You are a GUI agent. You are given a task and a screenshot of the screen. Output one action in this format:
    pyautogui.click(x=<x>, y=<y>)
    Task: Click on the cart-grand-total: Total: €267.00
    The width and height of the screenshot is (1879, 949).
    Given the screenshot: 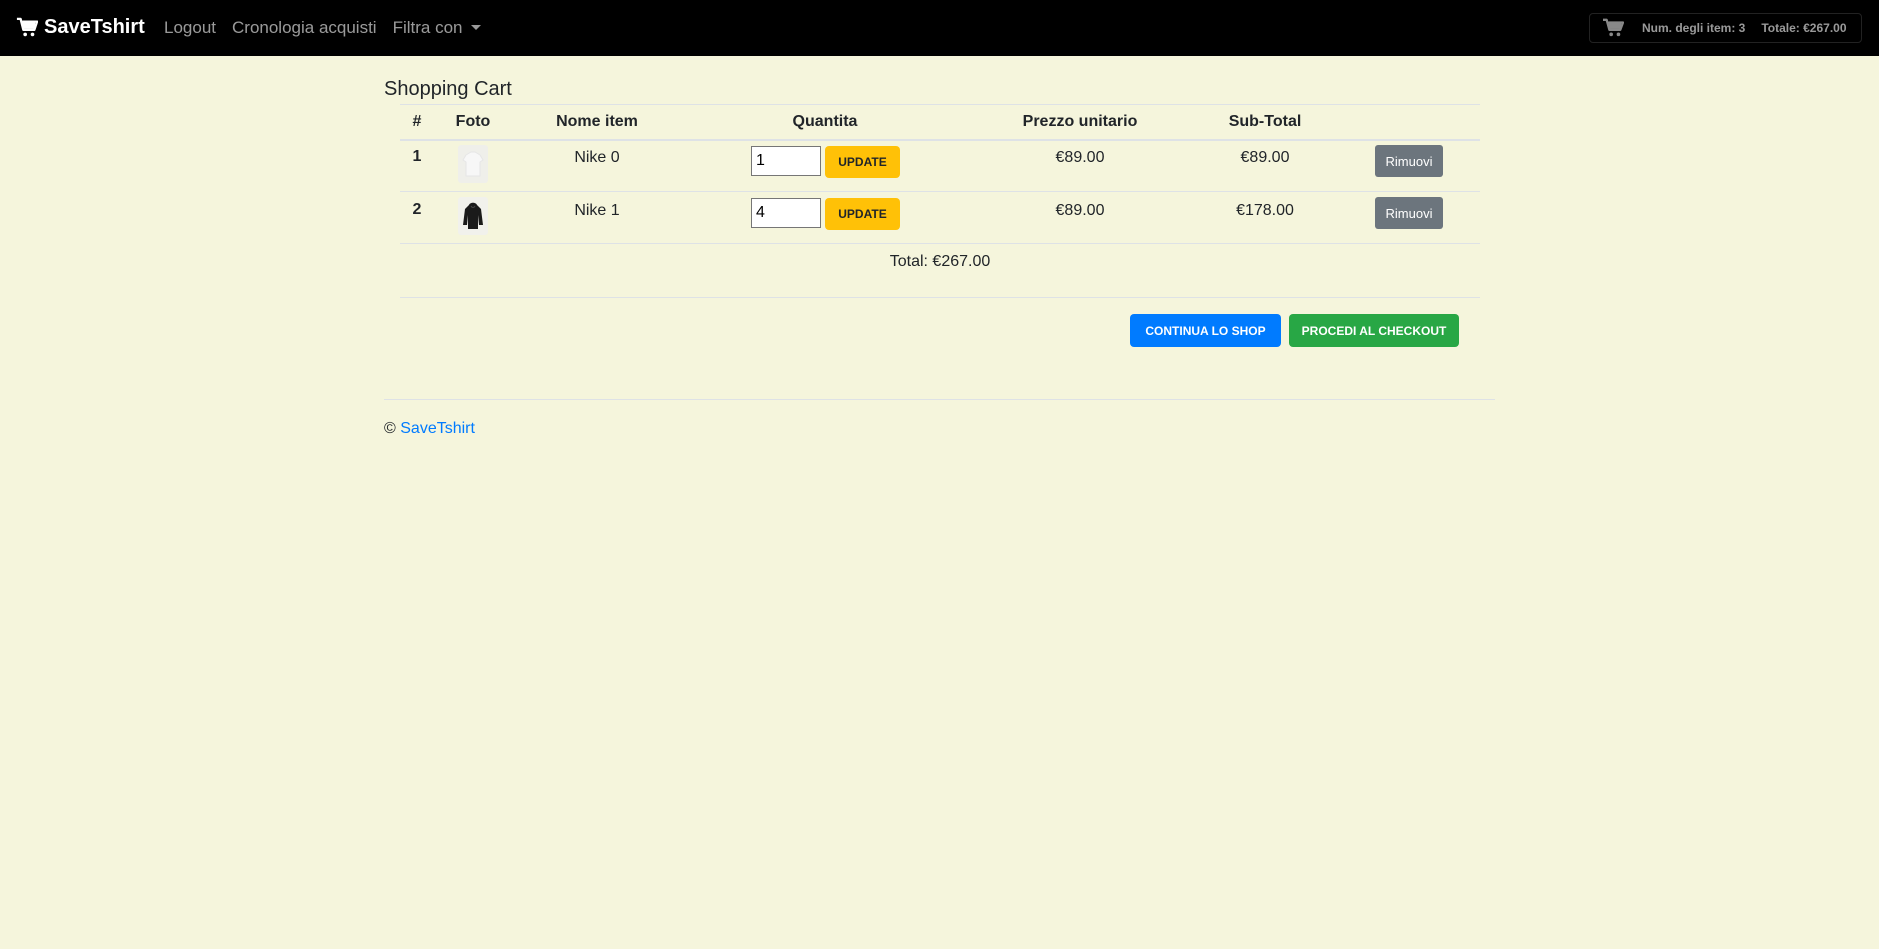 What is the action you would take?
    pyautogui.click(x=940, y=261)
    